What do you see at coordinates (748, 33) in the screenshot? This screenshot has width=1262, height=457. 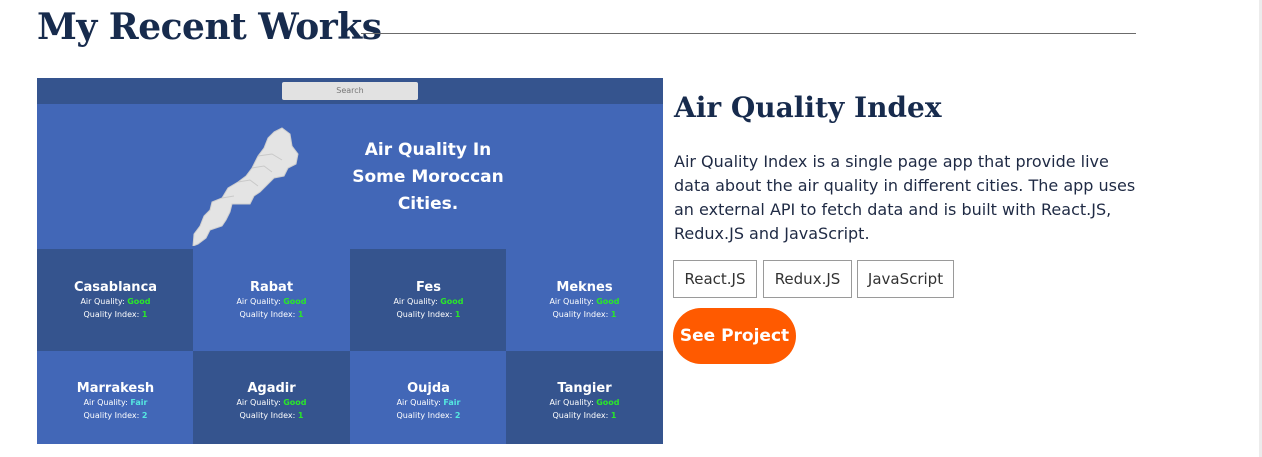 I see `title-divider` at bounding box center [748, 33].